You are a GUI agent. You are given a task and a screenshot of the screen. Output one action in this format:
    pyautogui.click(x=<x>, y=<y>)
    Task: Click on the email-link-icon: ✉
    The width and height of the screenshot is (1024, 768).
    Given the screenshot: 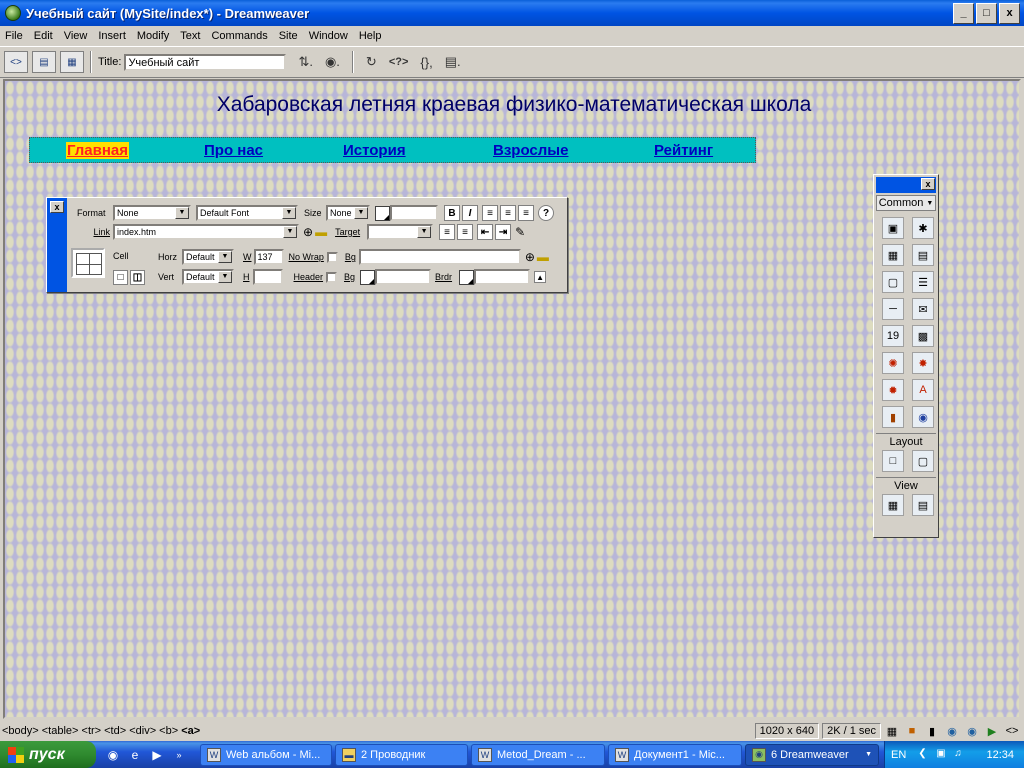 What is the action you would take?
    pyautogui.click(x=923, y=309)
    